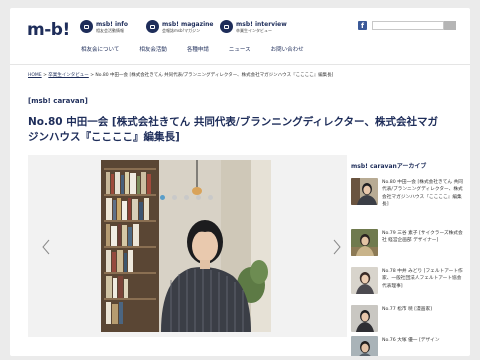 The width and height of the screenshot is (480, 360). What do you see at coordinates (48, 30) in the screenshot?
I see `site-logo: m-b!` at bounding box center [48, 30].